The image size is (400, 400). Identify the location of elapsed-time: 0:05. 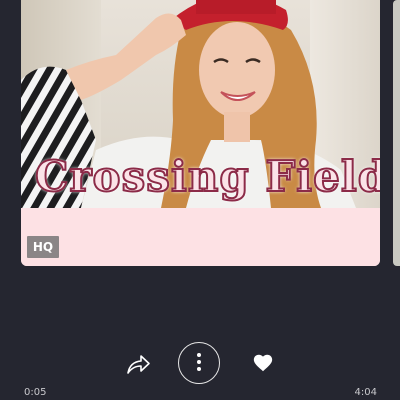
(35, 392).